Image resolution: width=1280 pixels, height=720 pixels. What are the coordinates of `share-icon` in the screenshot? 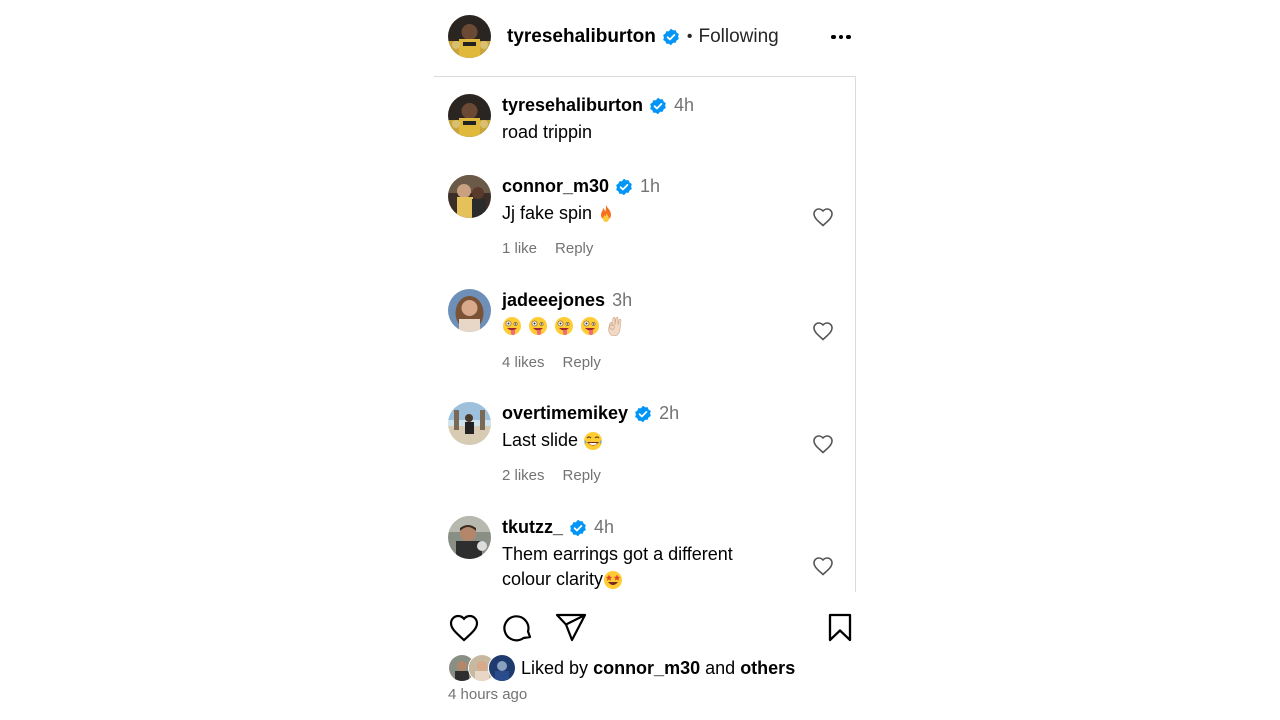 It's located at (571, 627).